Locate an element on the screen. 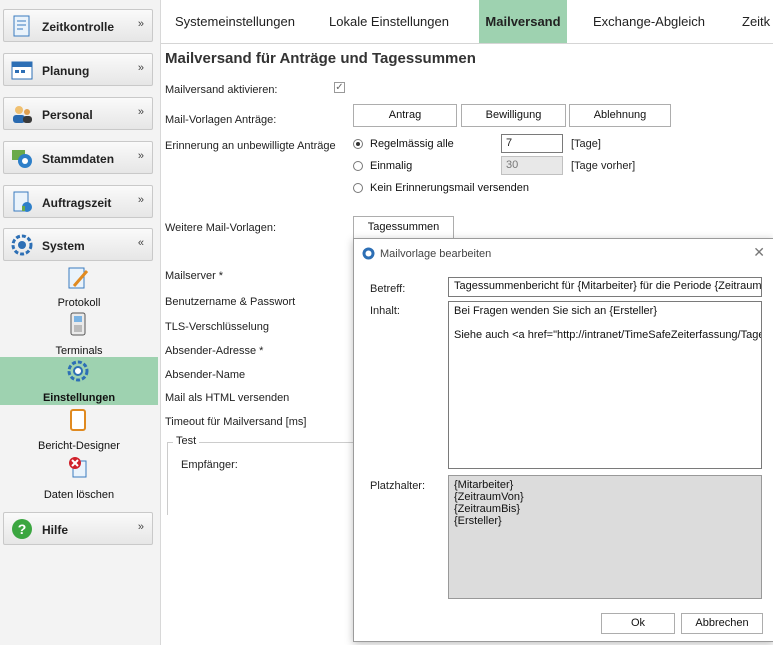 The width and height of the screenshot is (773, 645). reminder-once-unit: [Tage vorher] is located at coordinates (603, 166).